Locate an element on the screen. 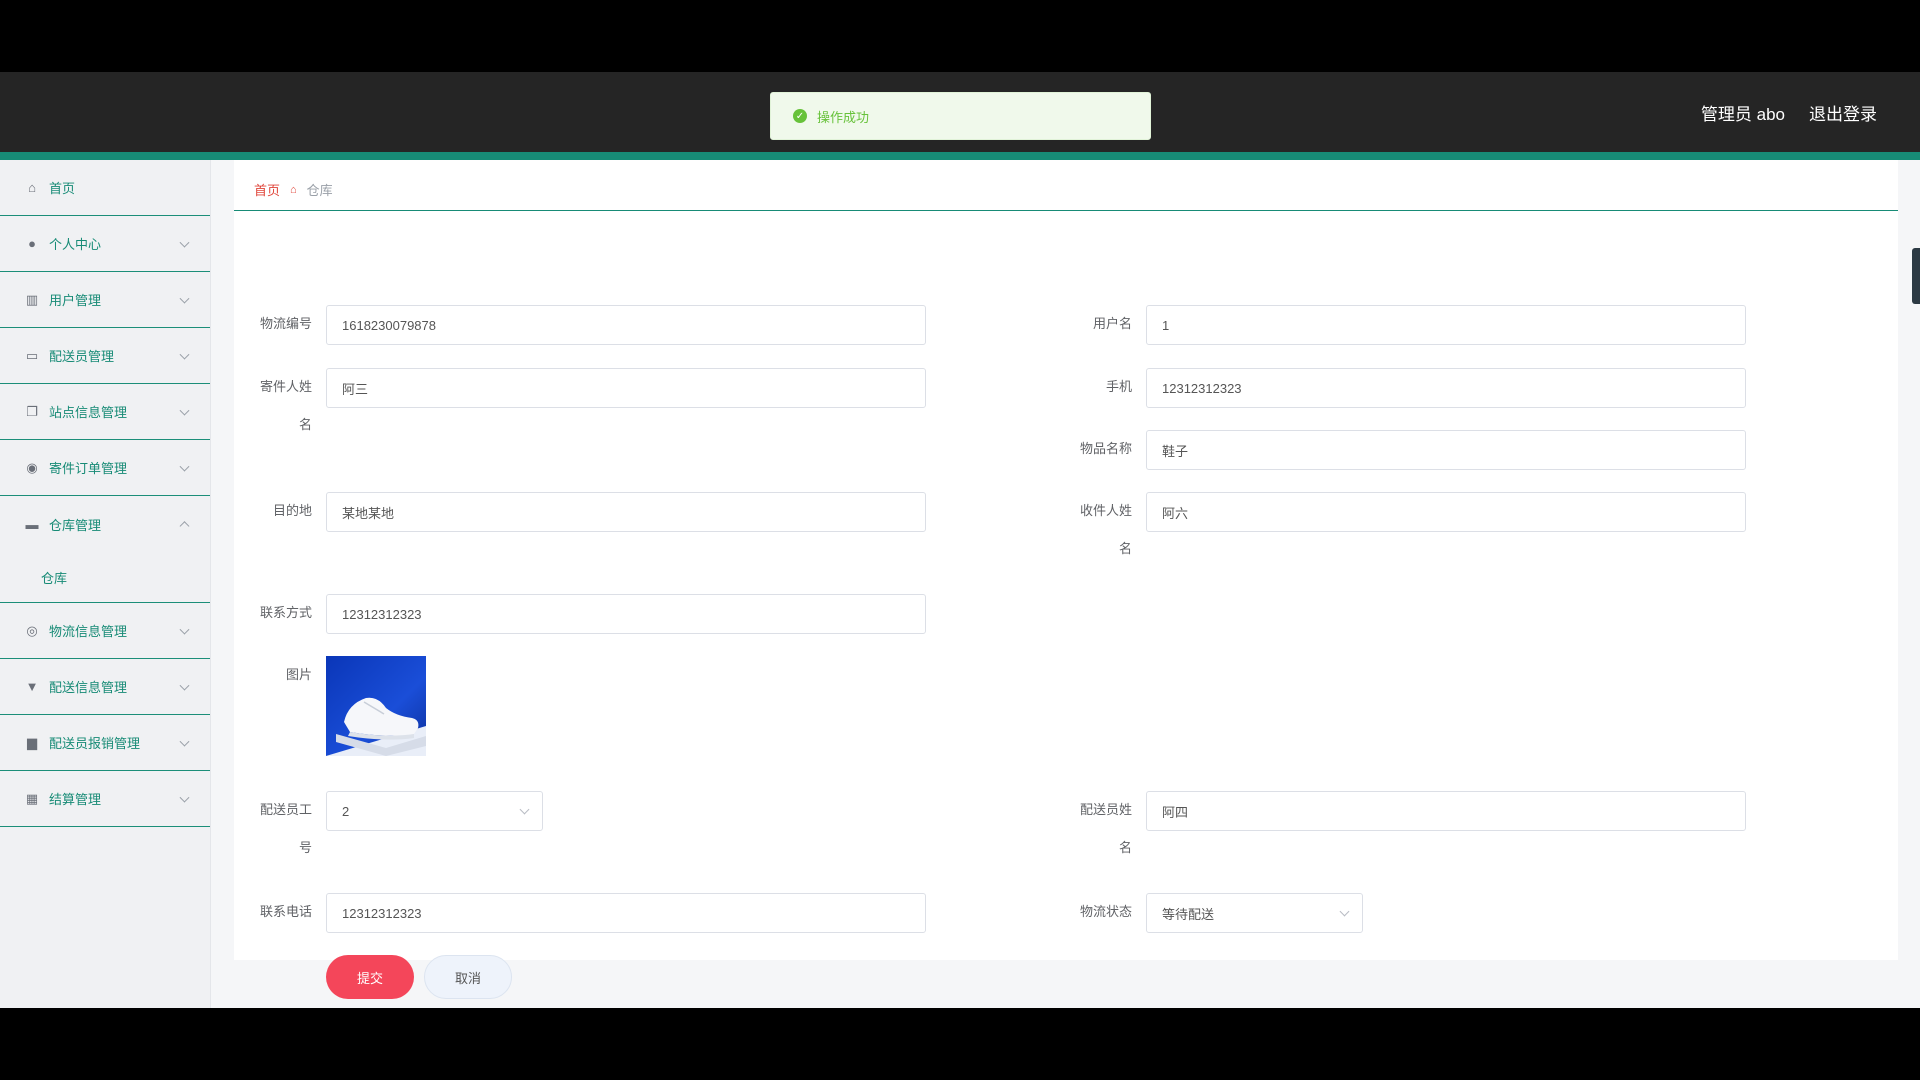 The width and height of the screenshot is (1920, 1080). courier-id-select: 2 is located at coordinates (434, 811).